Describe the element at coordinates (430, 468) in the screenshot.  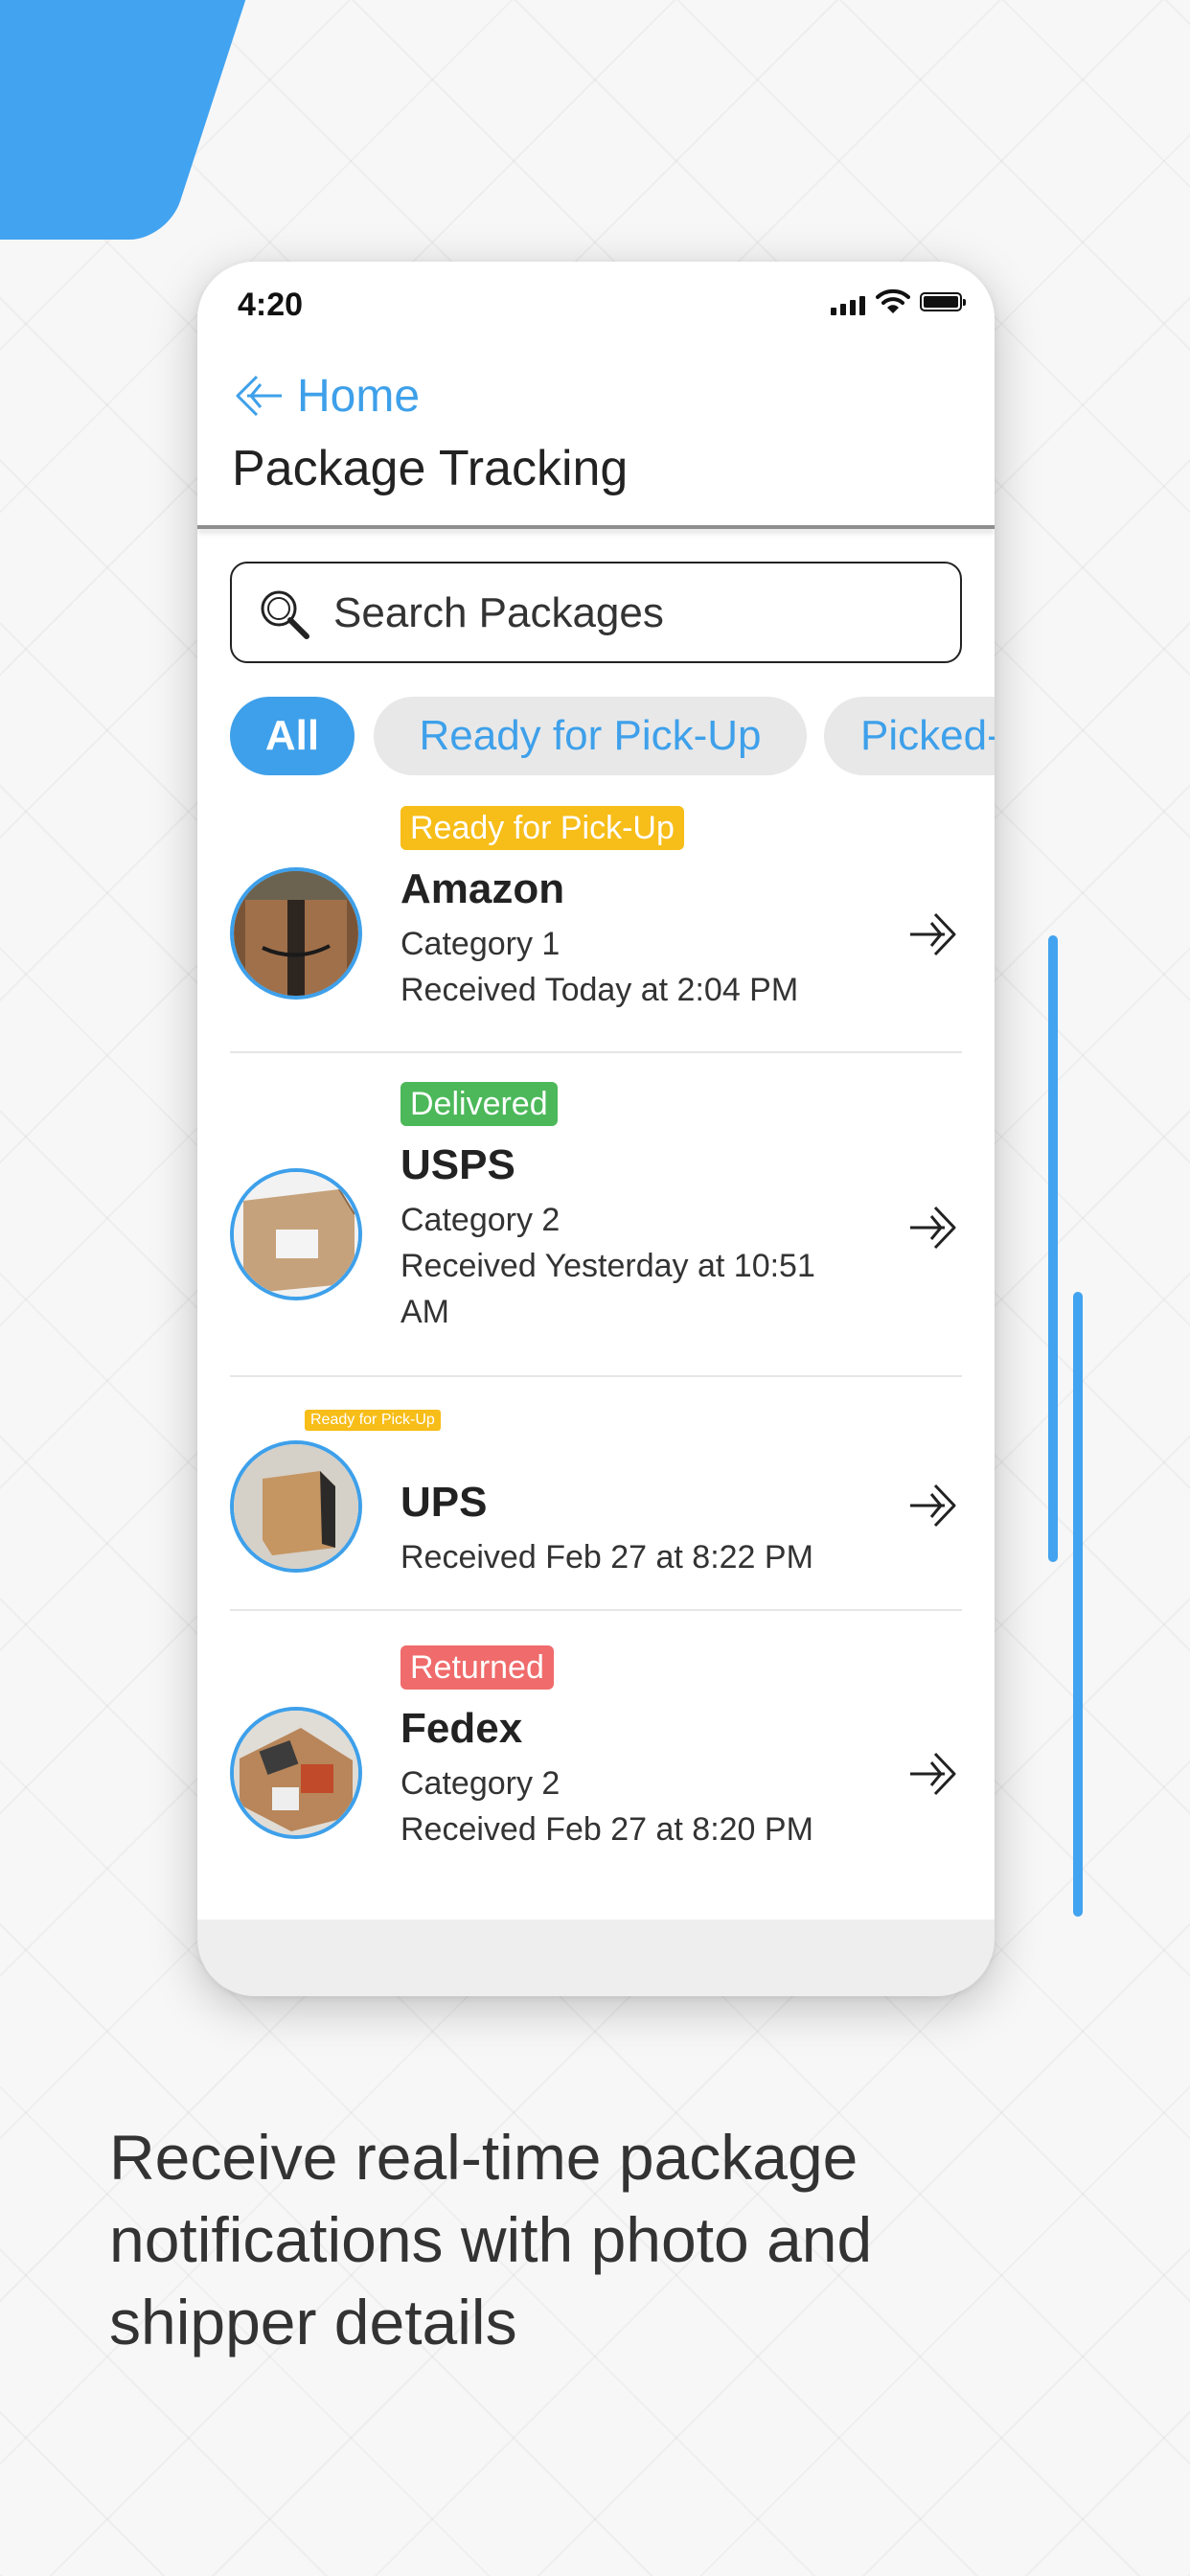
I see `page-title: Package Tracking` at that location.